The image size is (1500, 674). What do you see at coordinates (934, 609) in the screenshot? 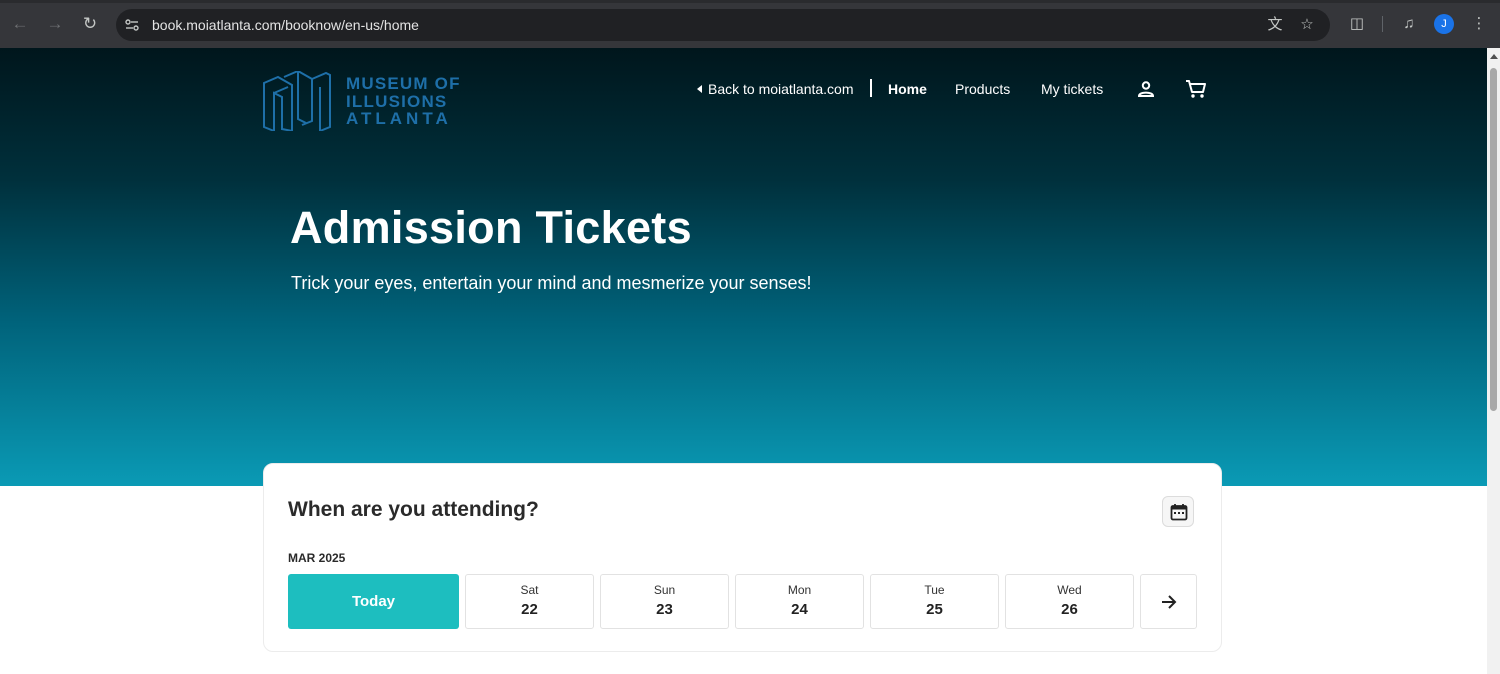
I see `day-number: 25` at bounding box center [934, 609].